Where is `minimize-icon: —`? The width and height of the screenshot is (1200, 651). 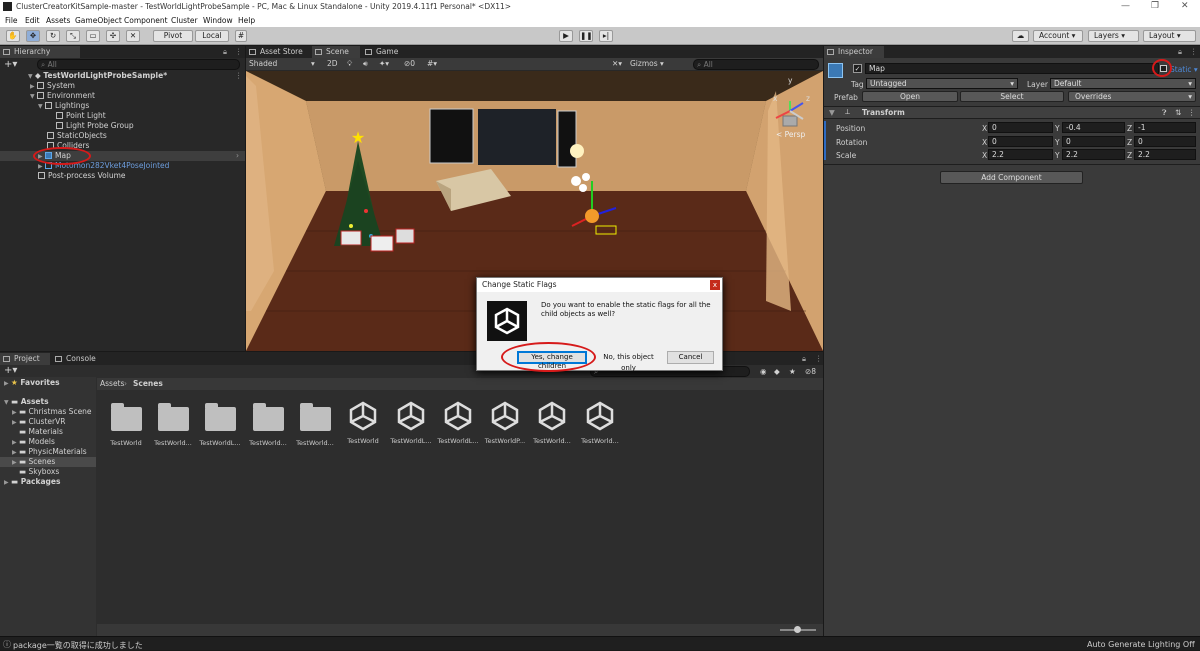 minimize-icon: — is located at coordinates (1125, 6).